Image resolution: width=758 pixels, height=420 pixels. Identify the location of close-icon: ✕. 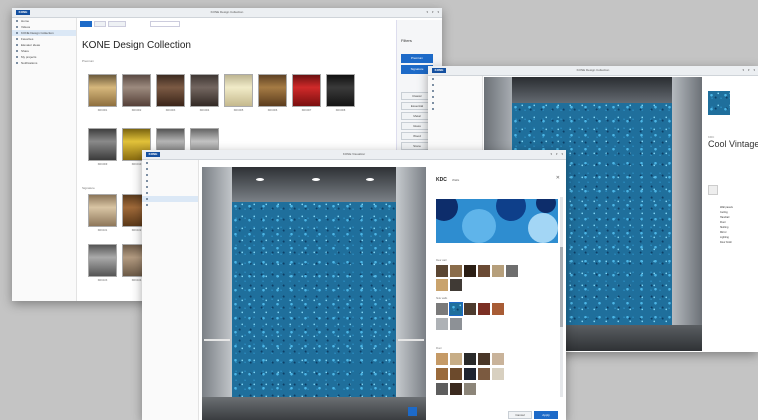
(558, 178).